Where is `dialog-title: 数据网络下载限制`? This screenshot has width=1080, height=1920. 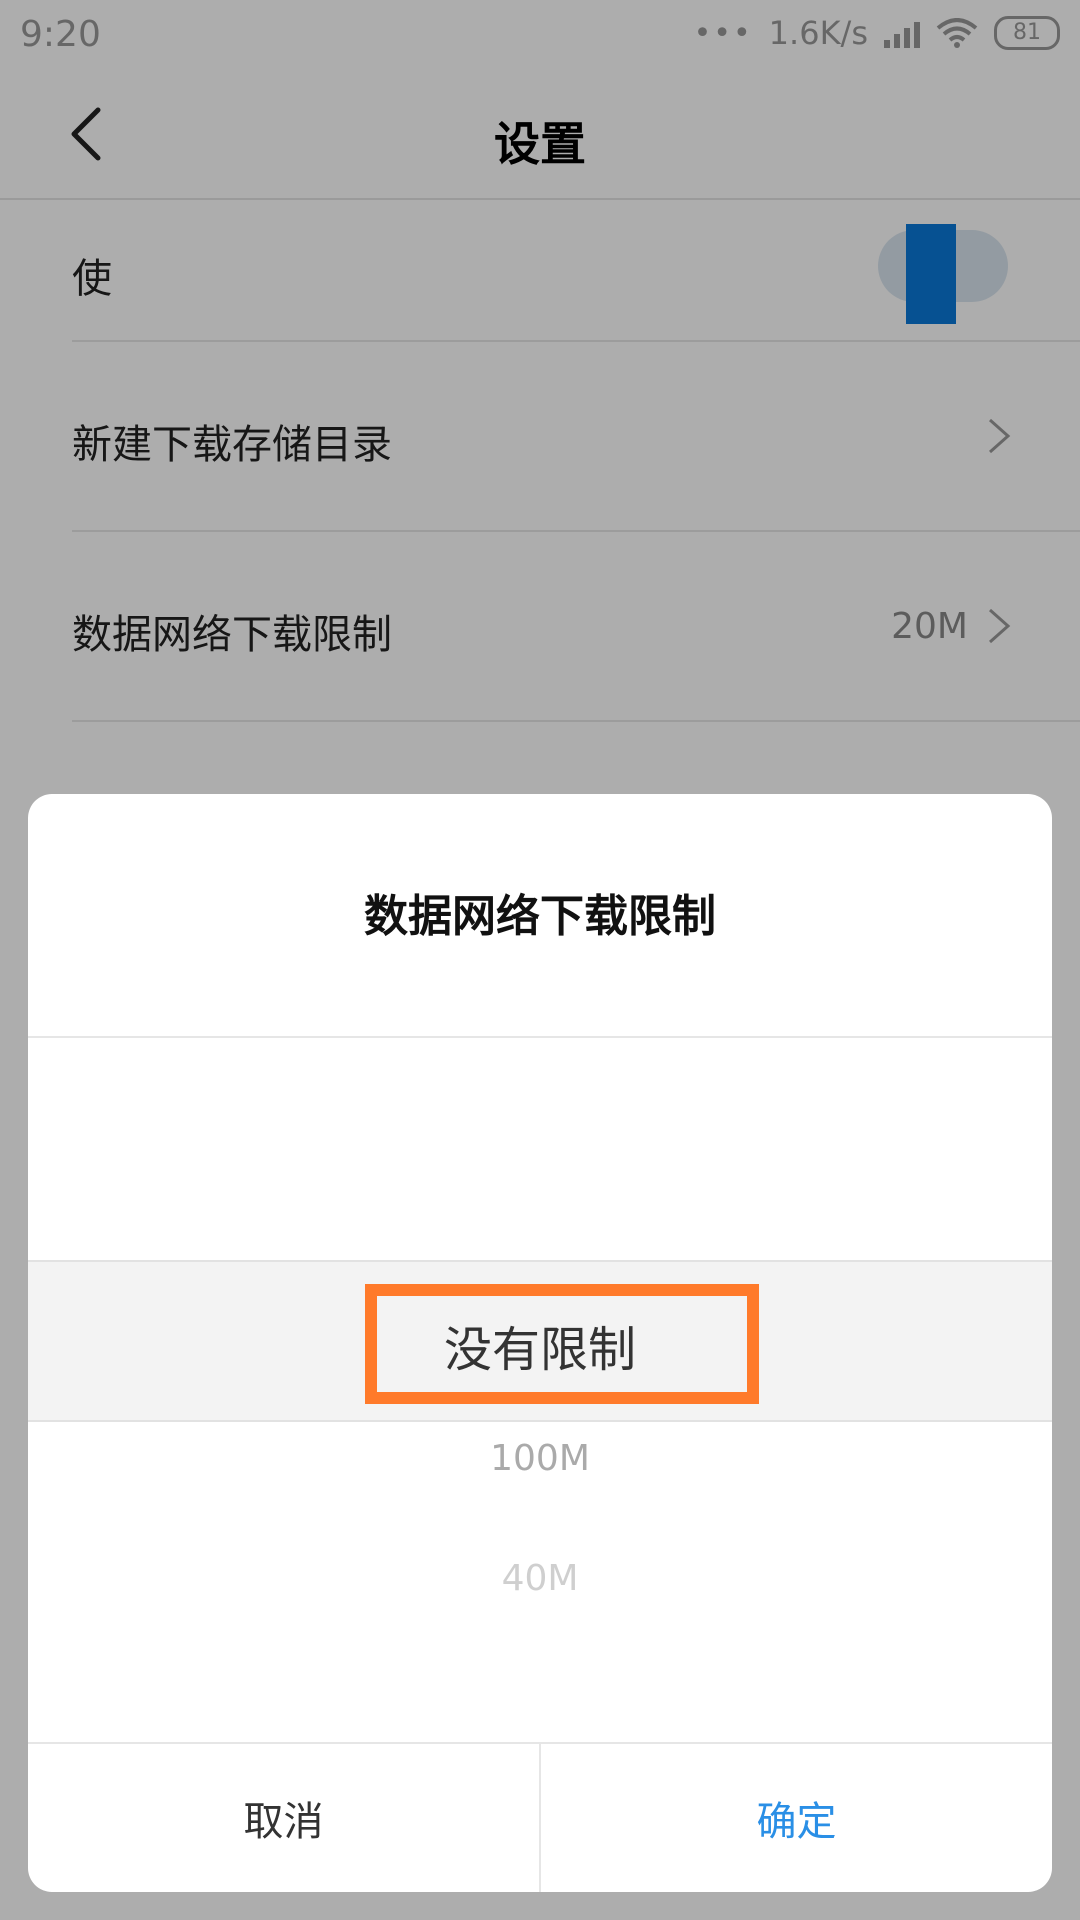
dialog-title: 数据网络下载限制 is located at coordinates (540, 916).